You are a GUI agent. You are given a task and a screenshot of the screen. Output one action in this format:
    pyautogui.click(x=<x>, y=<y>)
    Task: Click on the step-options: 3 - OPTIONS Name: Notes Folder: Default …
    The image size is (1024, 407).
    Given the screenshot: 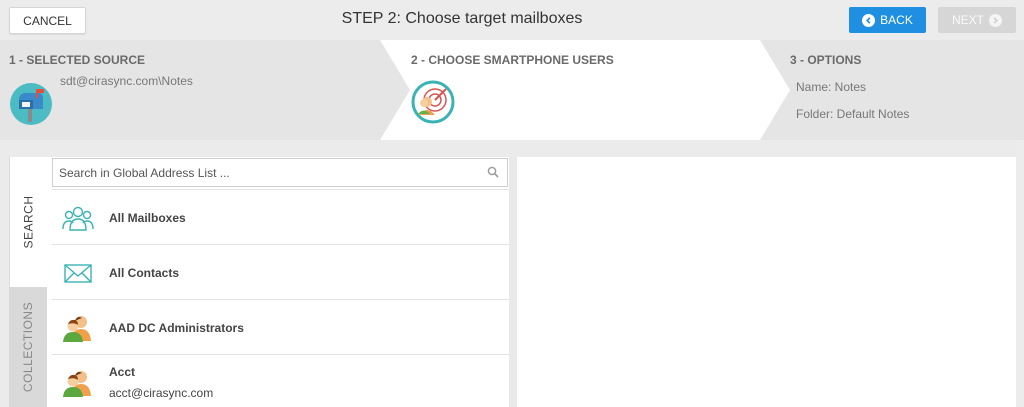 What is the action you would take?
    pyautogui.click(x=907, y=90)
    